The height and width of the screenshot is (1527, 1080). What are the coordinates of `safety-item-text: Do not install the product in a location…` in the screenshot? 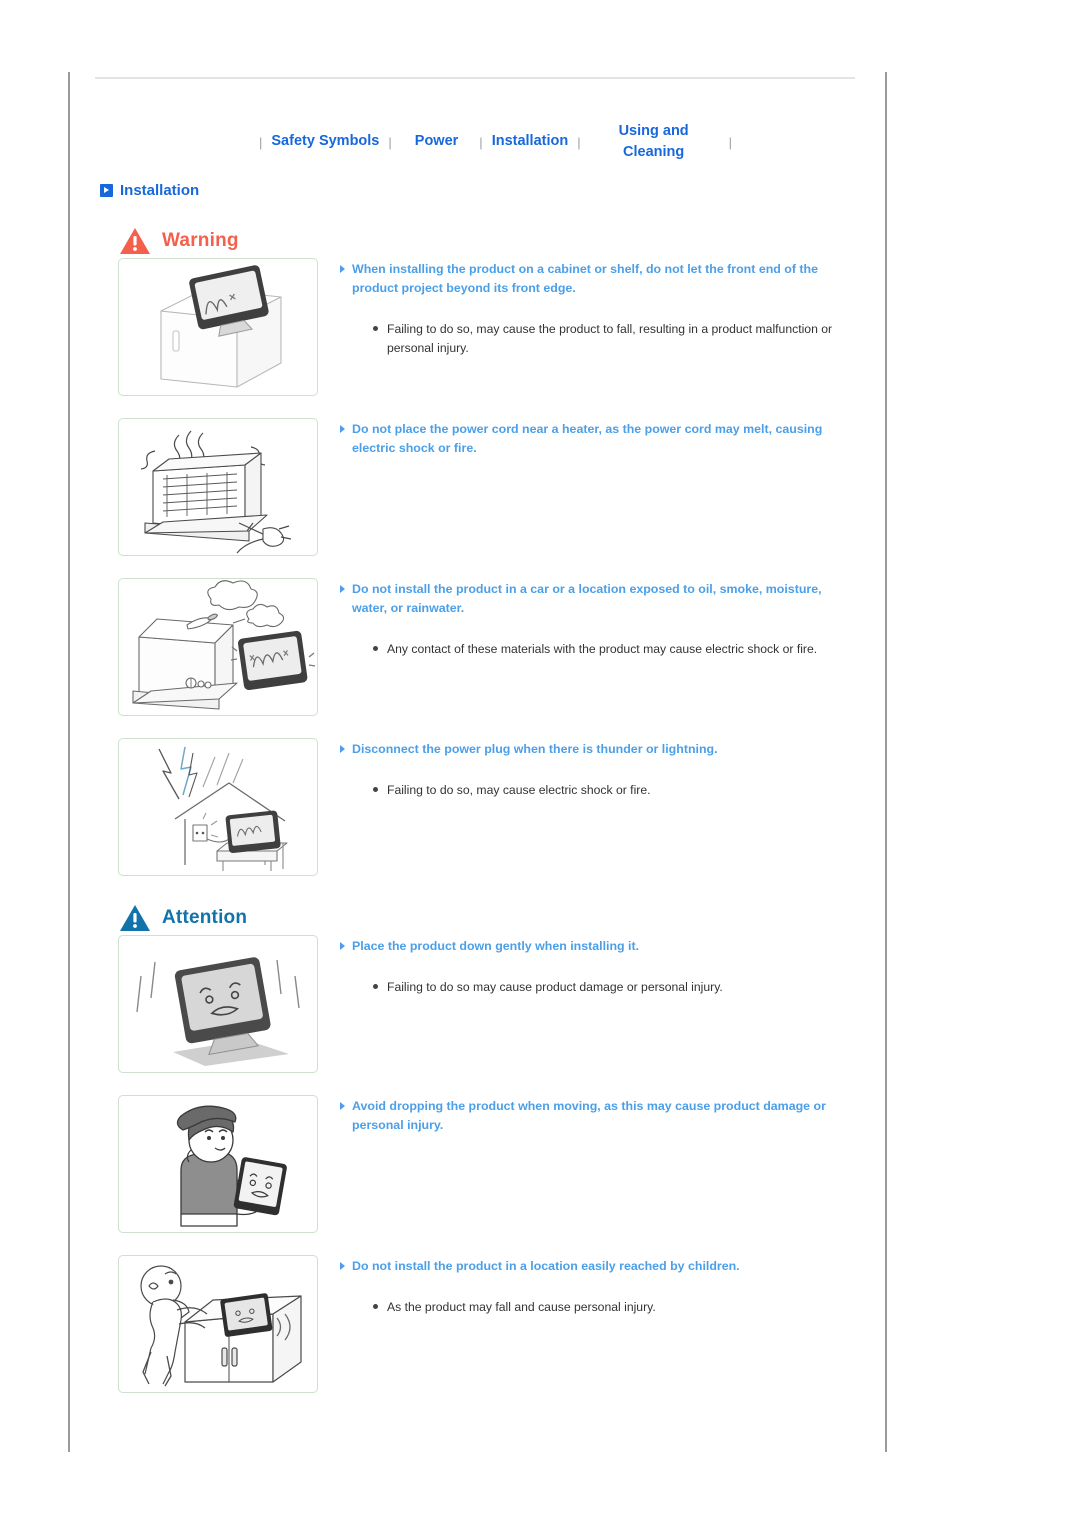 It's located at (599, 1287).